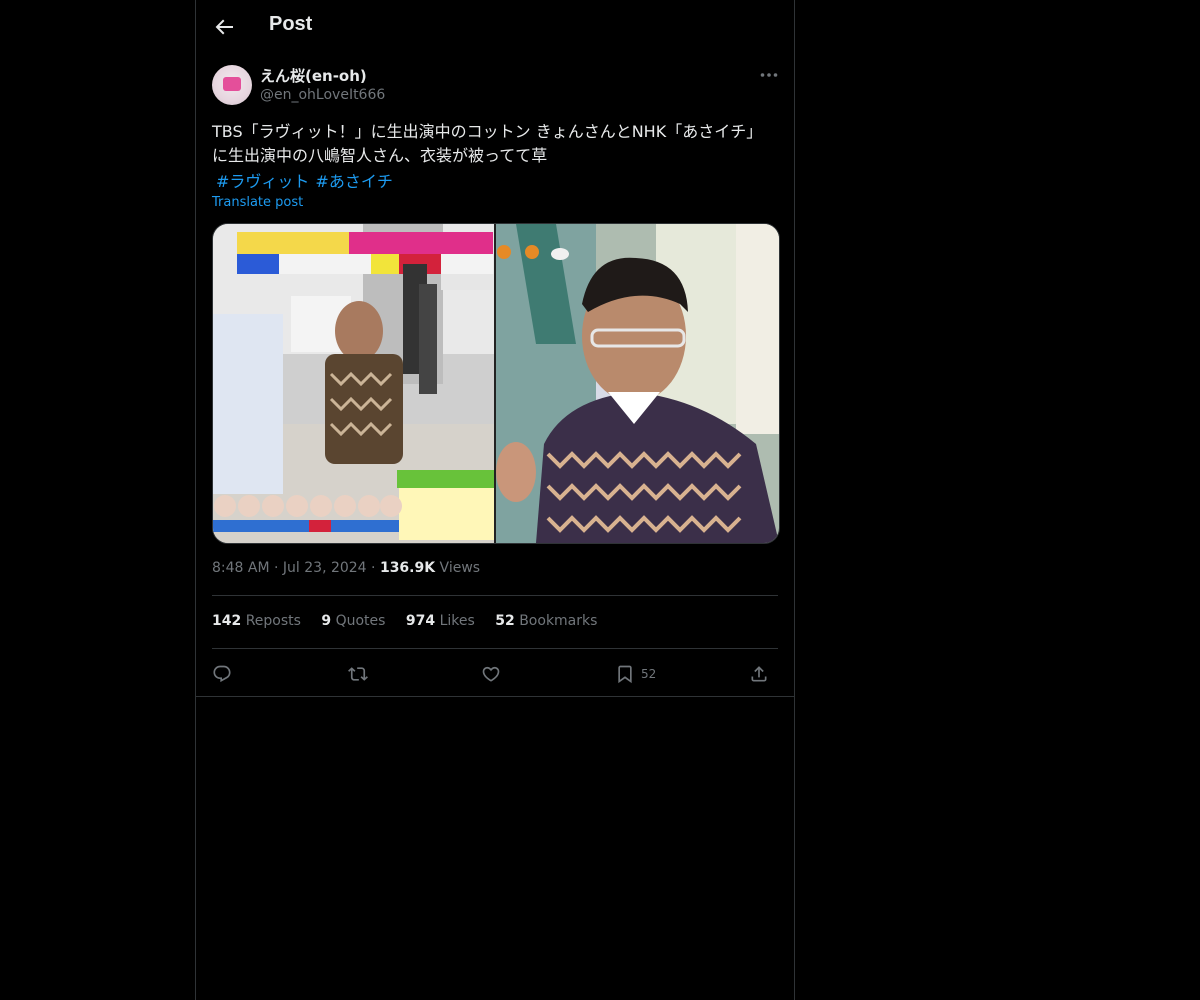 The width and height of the screenshot is (1200, 1000). I want to click on share-icon, so click(759, 674).